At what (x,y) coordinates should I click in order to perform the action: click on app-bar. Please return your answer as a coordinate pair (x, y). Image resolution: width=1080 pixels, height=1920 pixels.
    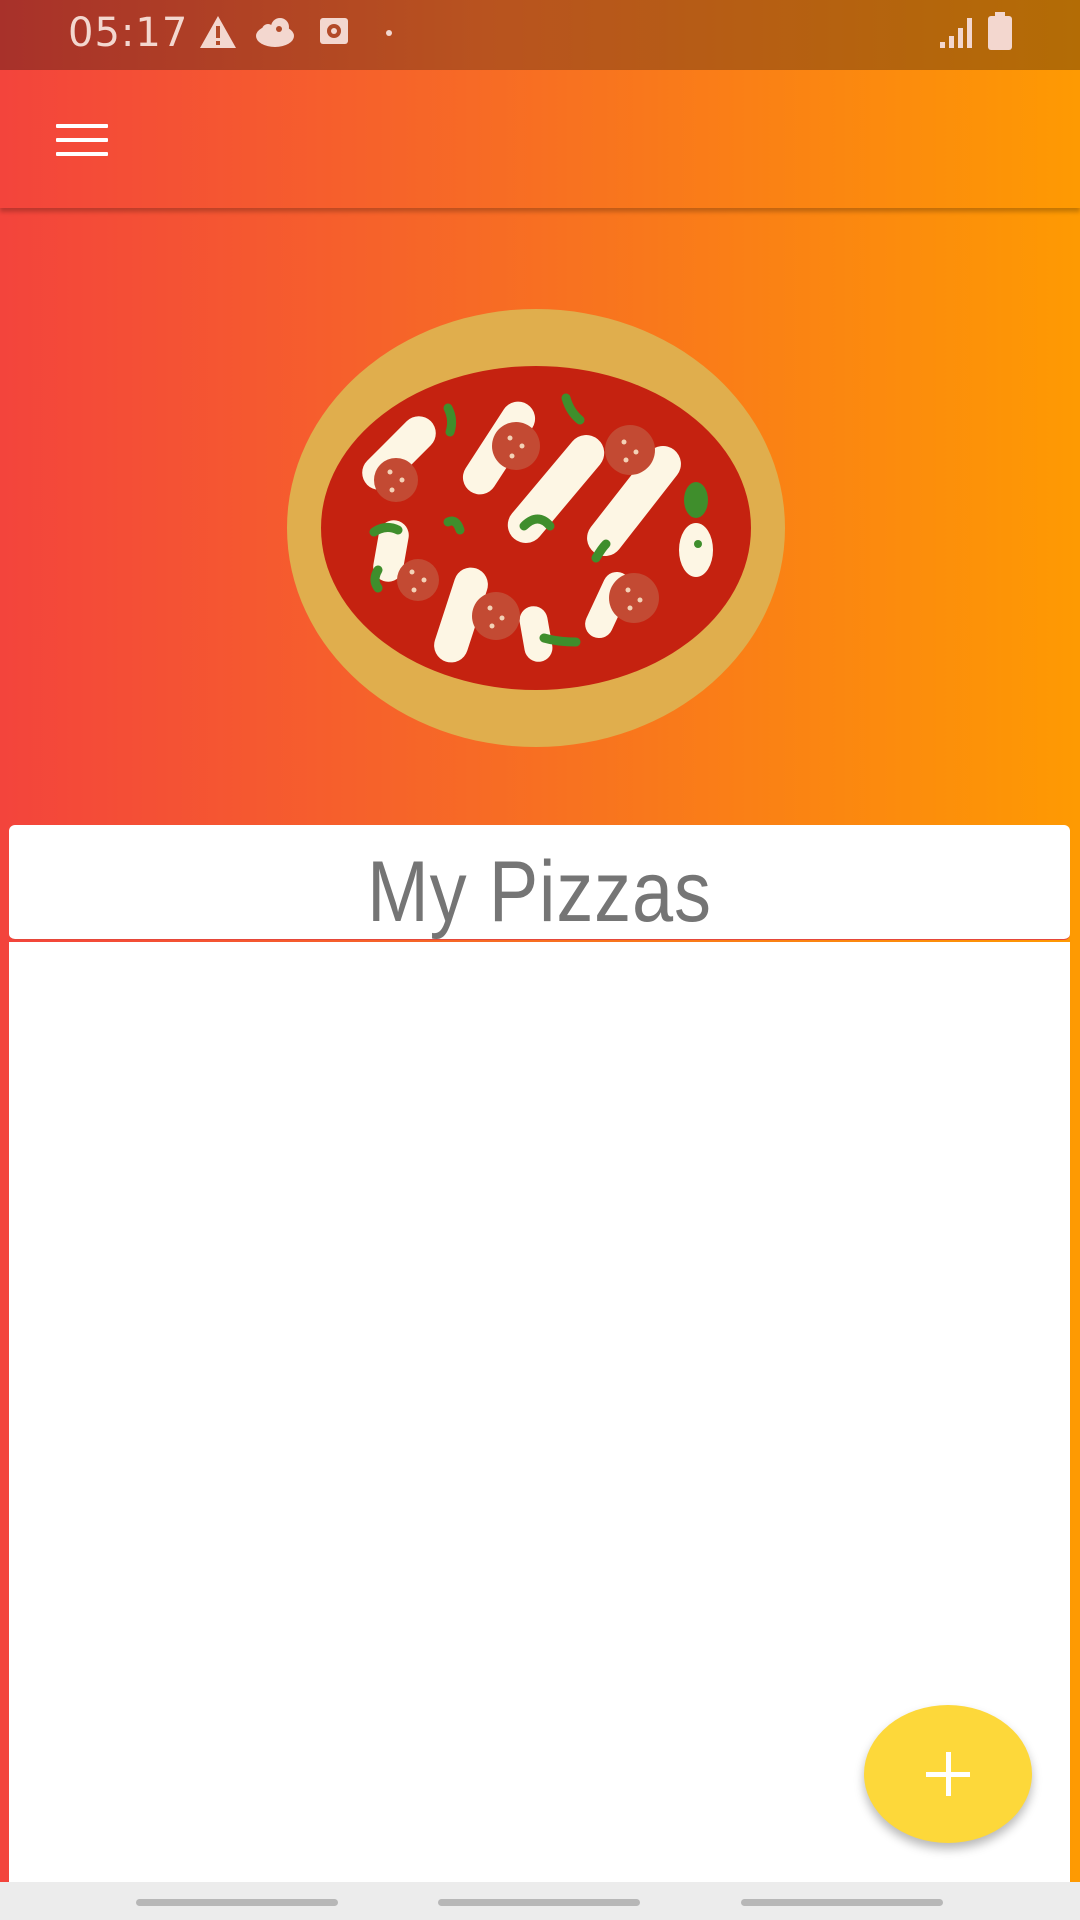
    Looking at the image, I should click on (540, 139).